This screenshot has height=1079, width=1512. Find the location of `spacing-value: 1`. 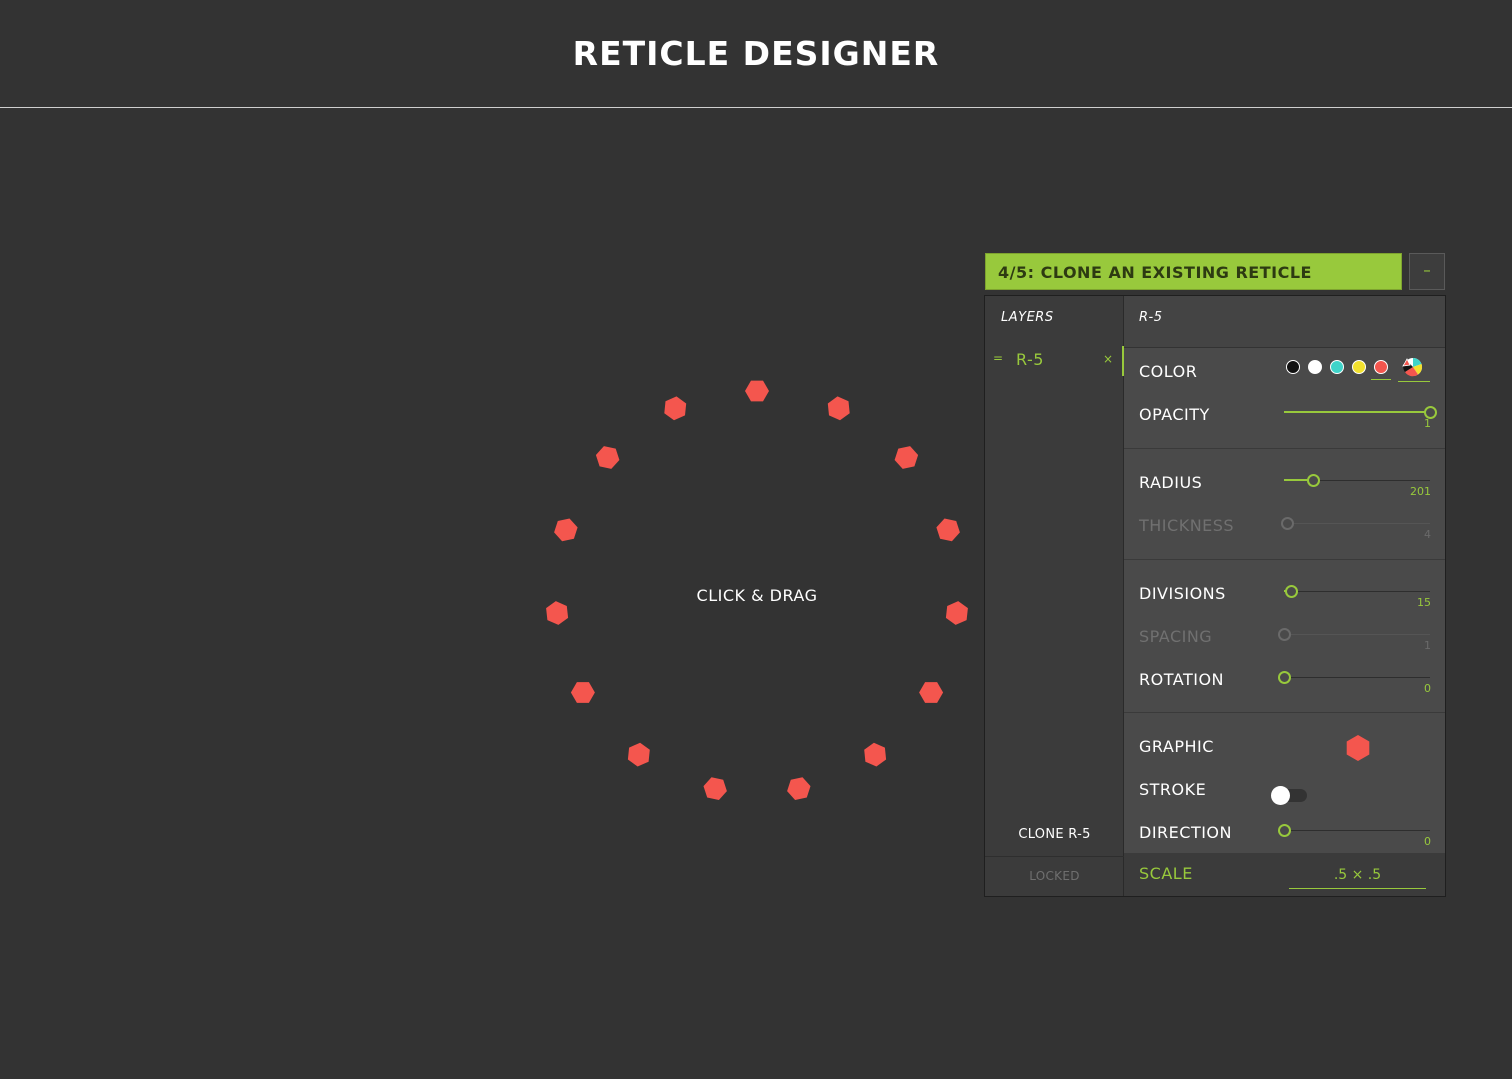

spacing-value: 1 is located at coordinates (1427, 645).